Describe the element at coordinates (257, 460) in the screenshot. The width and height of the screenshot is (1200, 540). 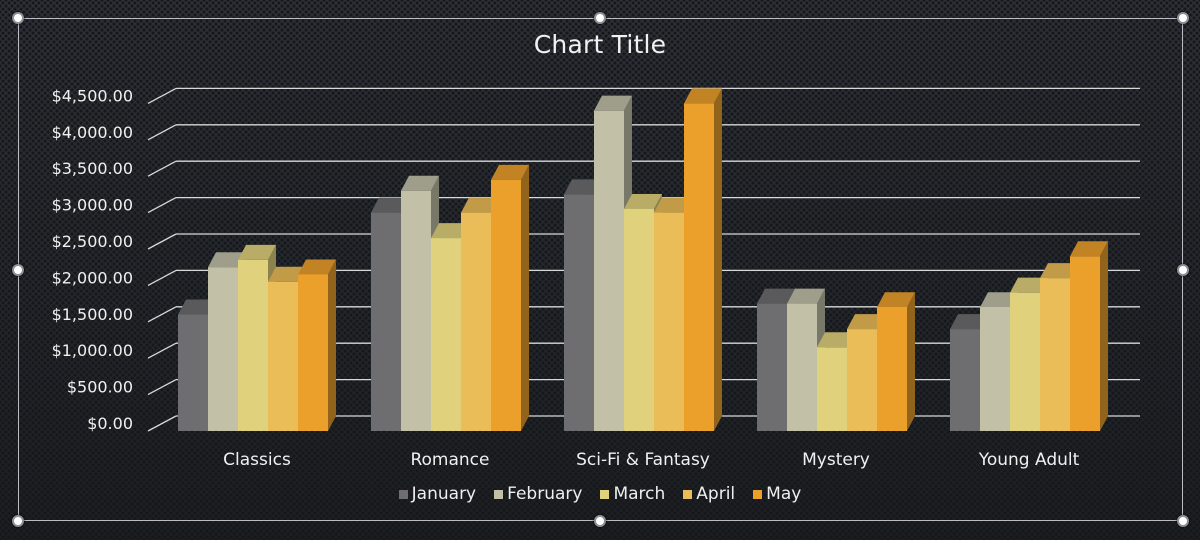
I see `x-tick-label: Classics` at that location.